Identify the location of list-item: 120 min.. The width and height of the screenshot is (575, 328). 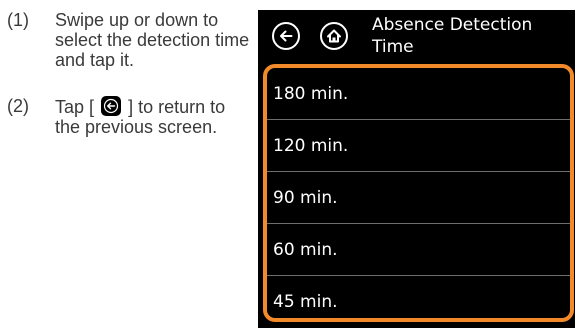
(418, 146).